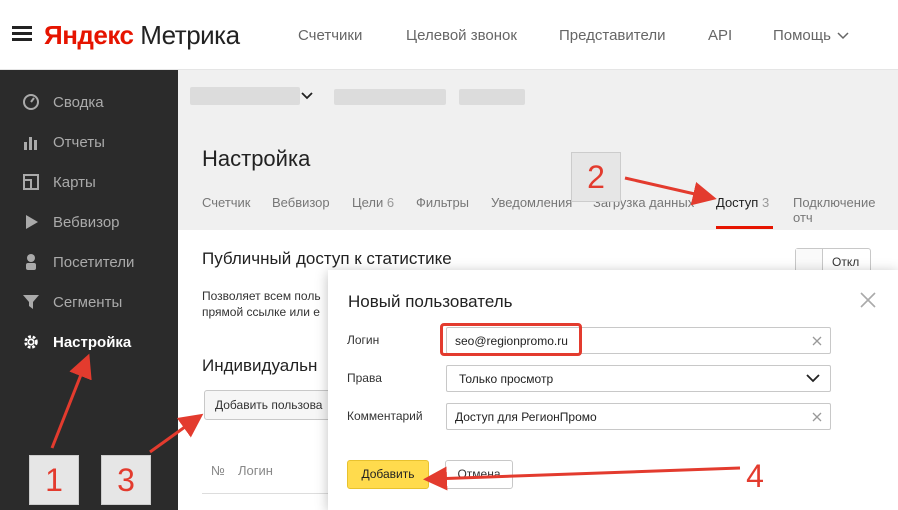  Describe the element at coordinates (269, 405) in the screenshot. I see `add-user-button: Добавить пользова` at that location.